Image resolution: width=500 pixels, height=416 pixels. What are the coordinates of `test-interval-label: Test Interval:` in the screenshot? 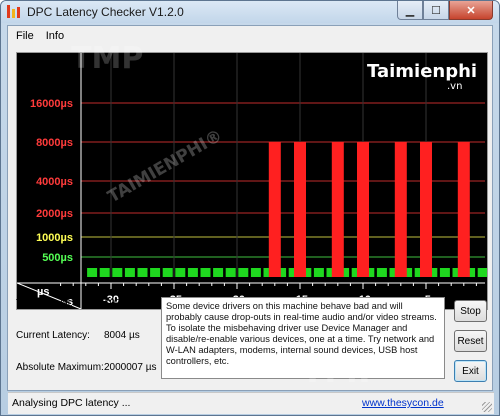 It's located at (44, 303).